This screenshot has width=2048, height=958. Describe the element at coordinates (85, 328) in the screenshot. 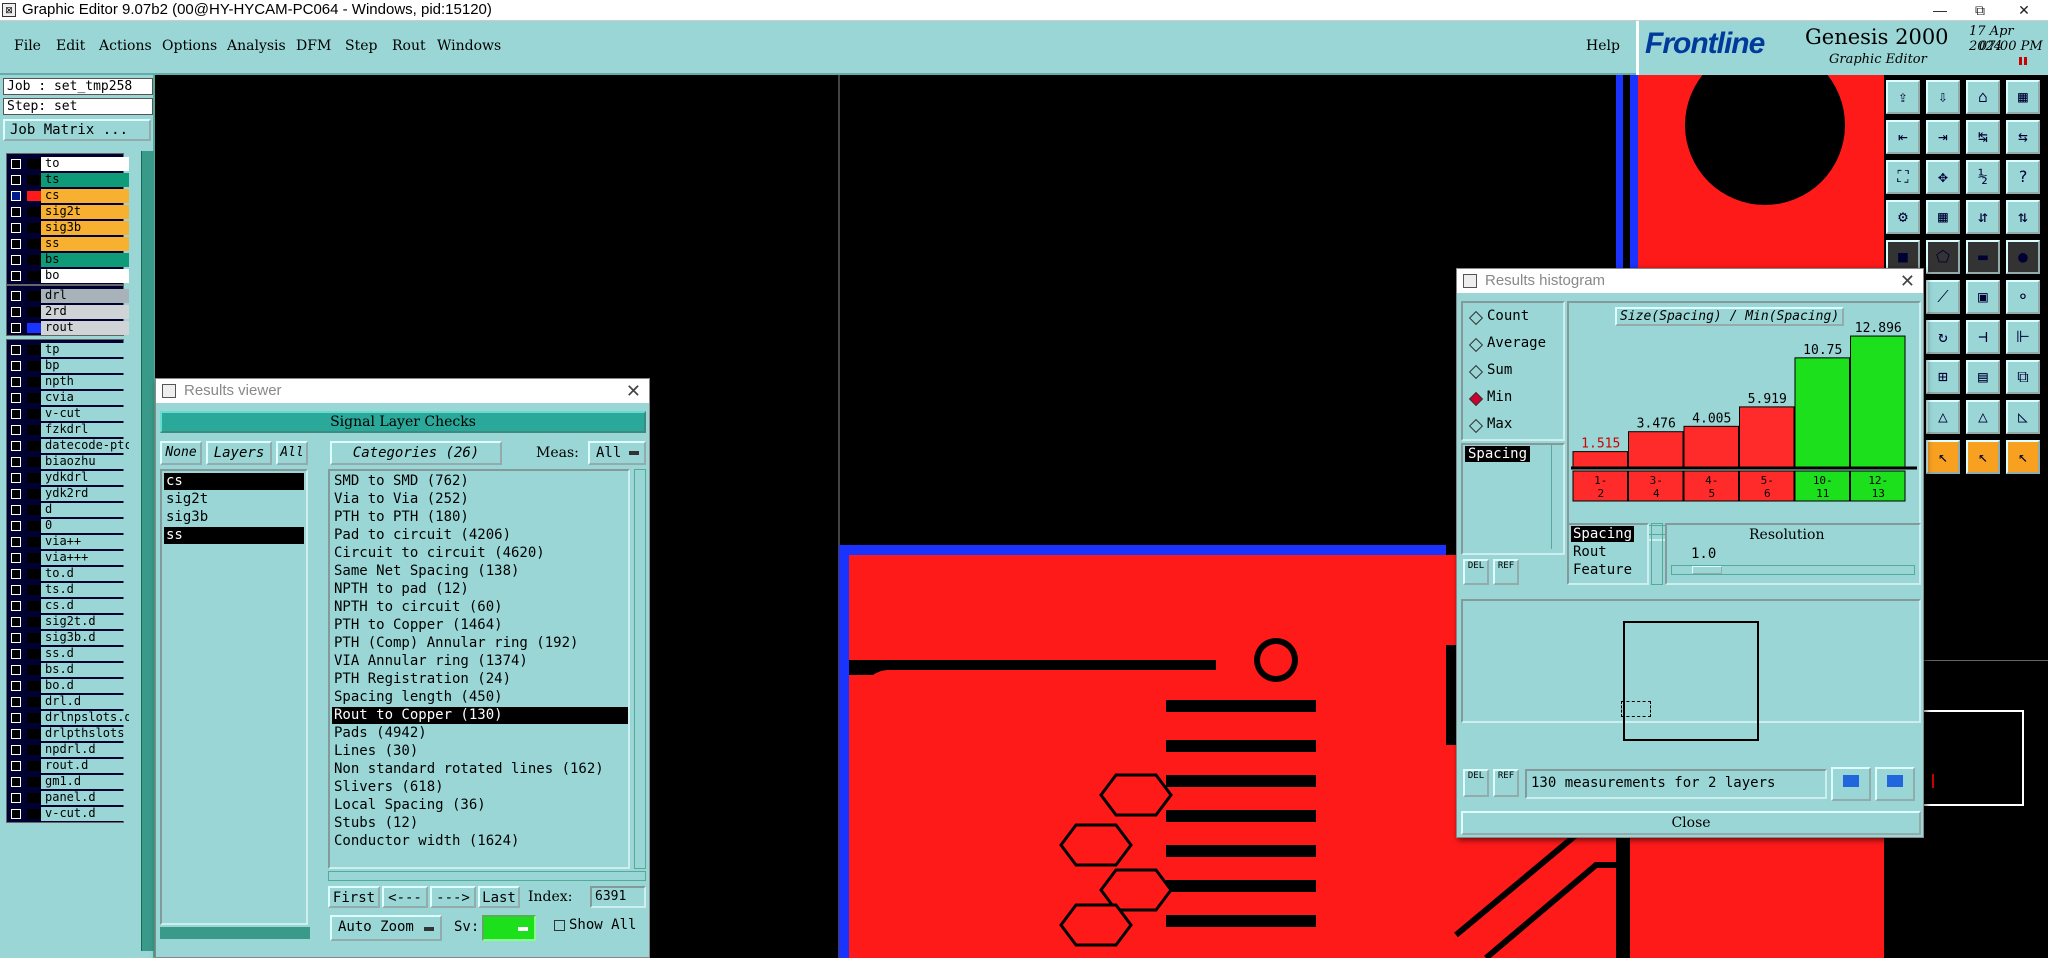

I see `layer-name: rout` at that location.